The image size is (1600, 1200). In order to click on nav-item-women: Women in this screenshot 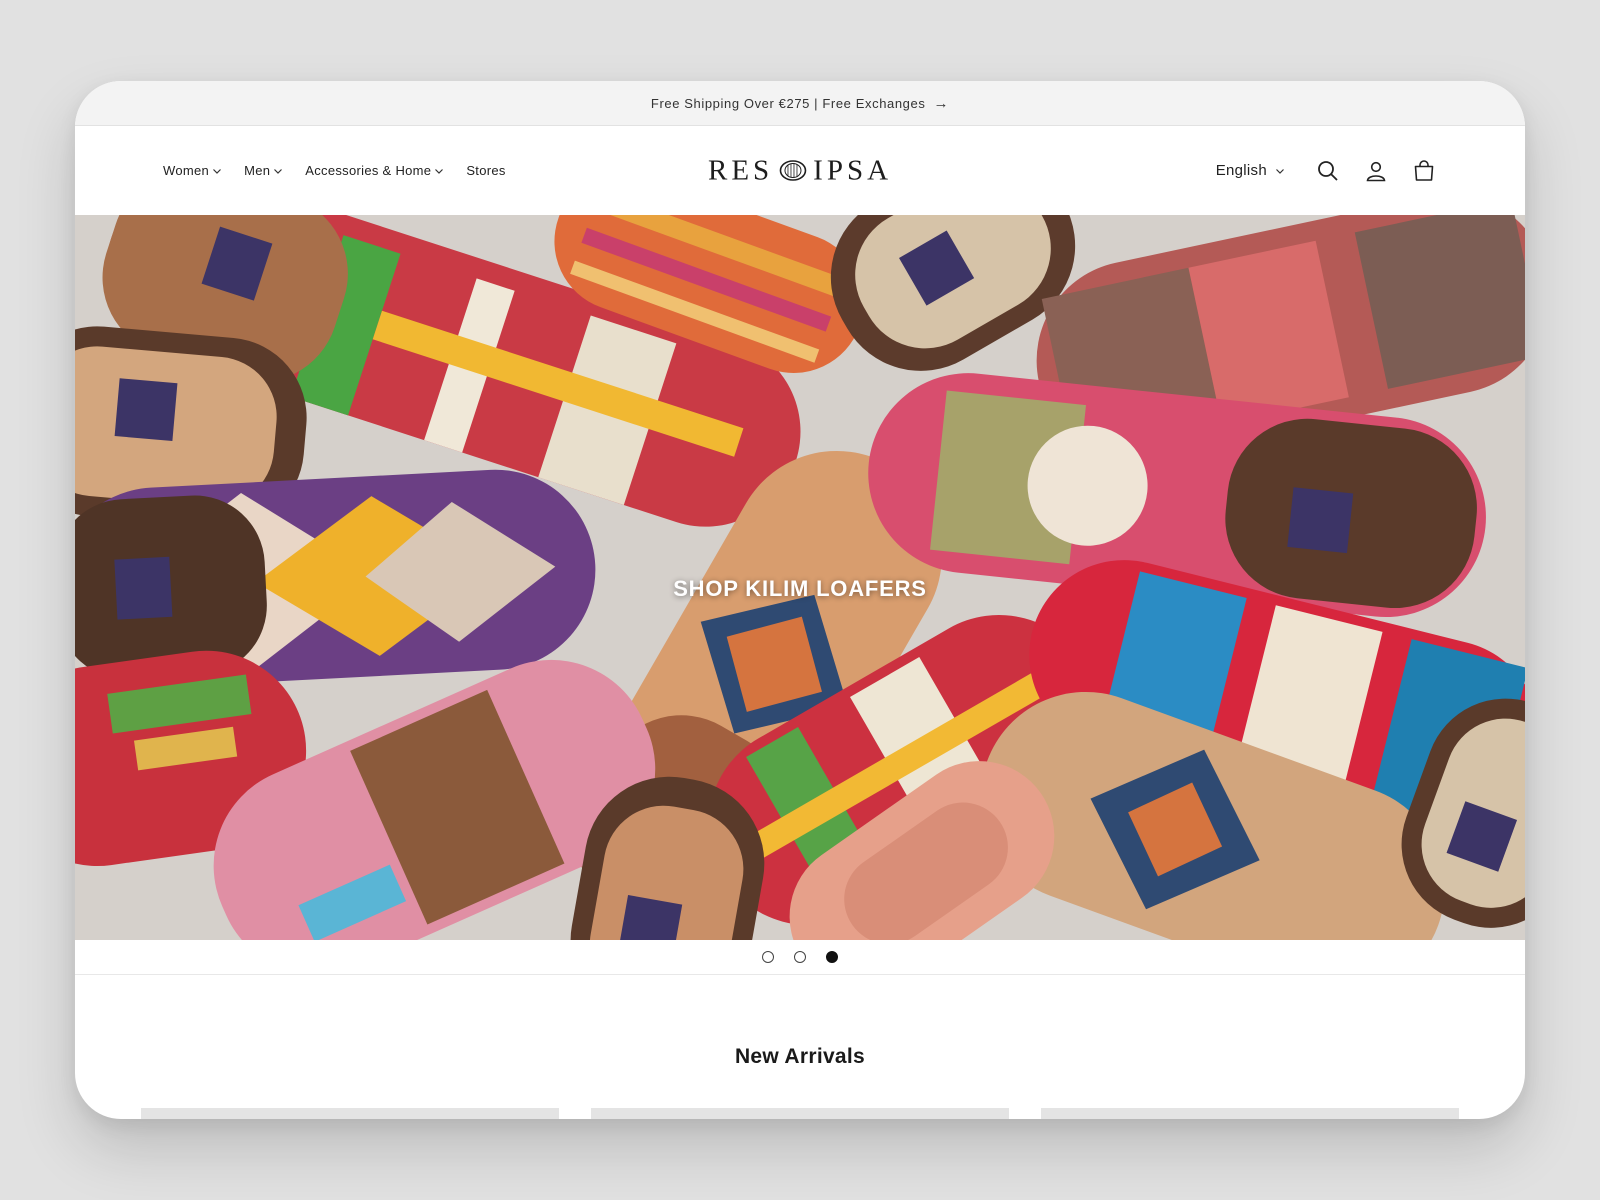, I will do `click(192, 170)`.